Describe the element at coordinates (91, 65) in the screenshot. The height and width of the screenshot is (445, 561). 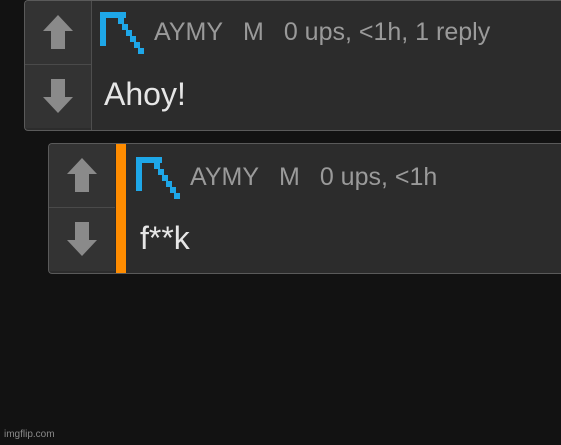
I see `divider` at that location.